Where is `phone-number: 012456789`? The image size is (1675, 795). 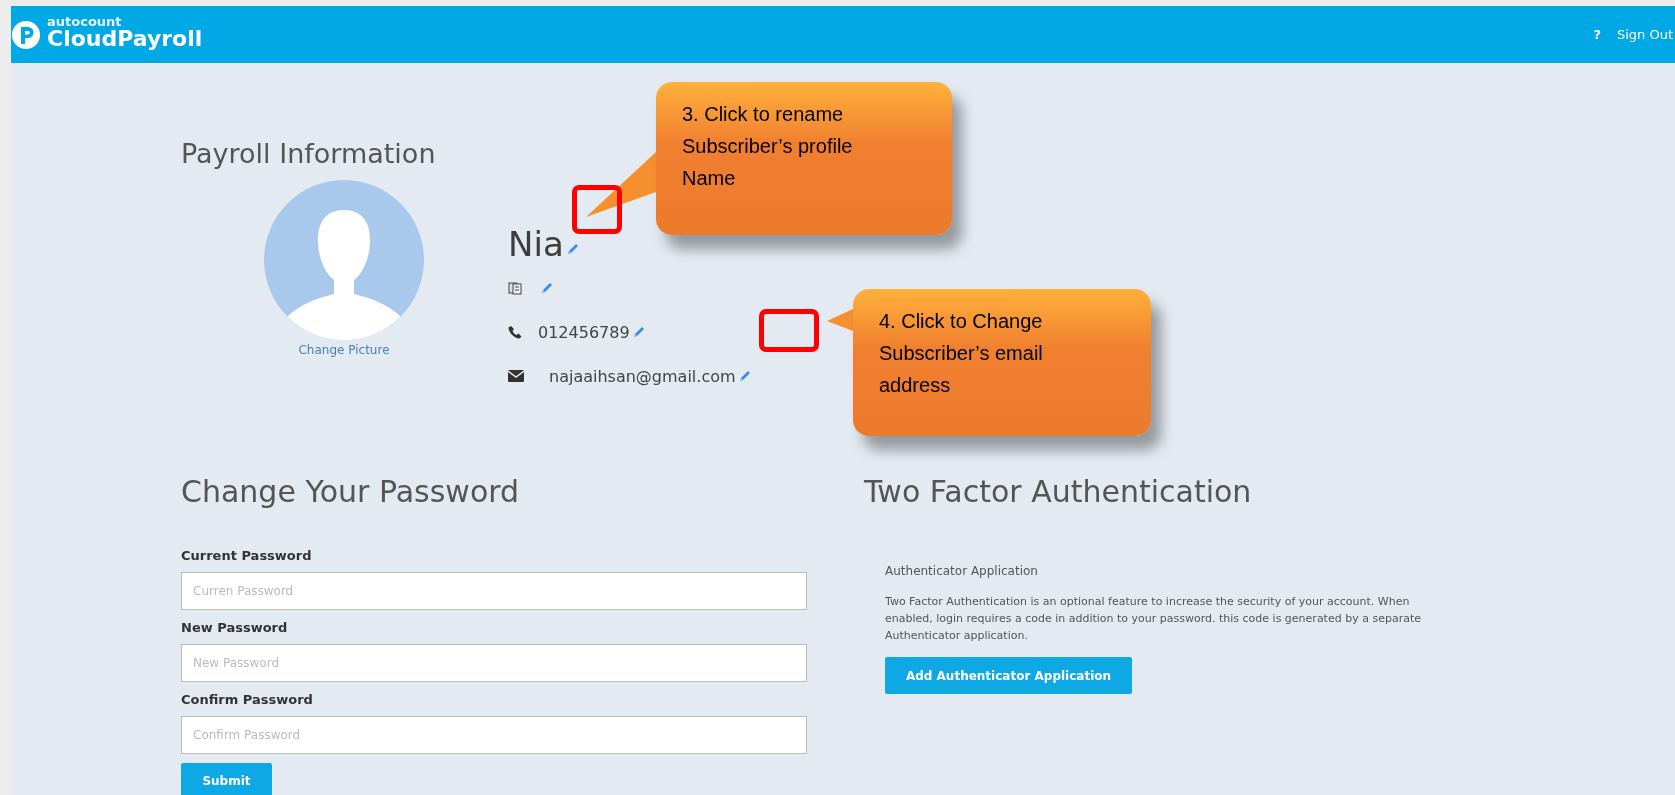
phone-number: 012456789 is located at coordinates (584, 332).